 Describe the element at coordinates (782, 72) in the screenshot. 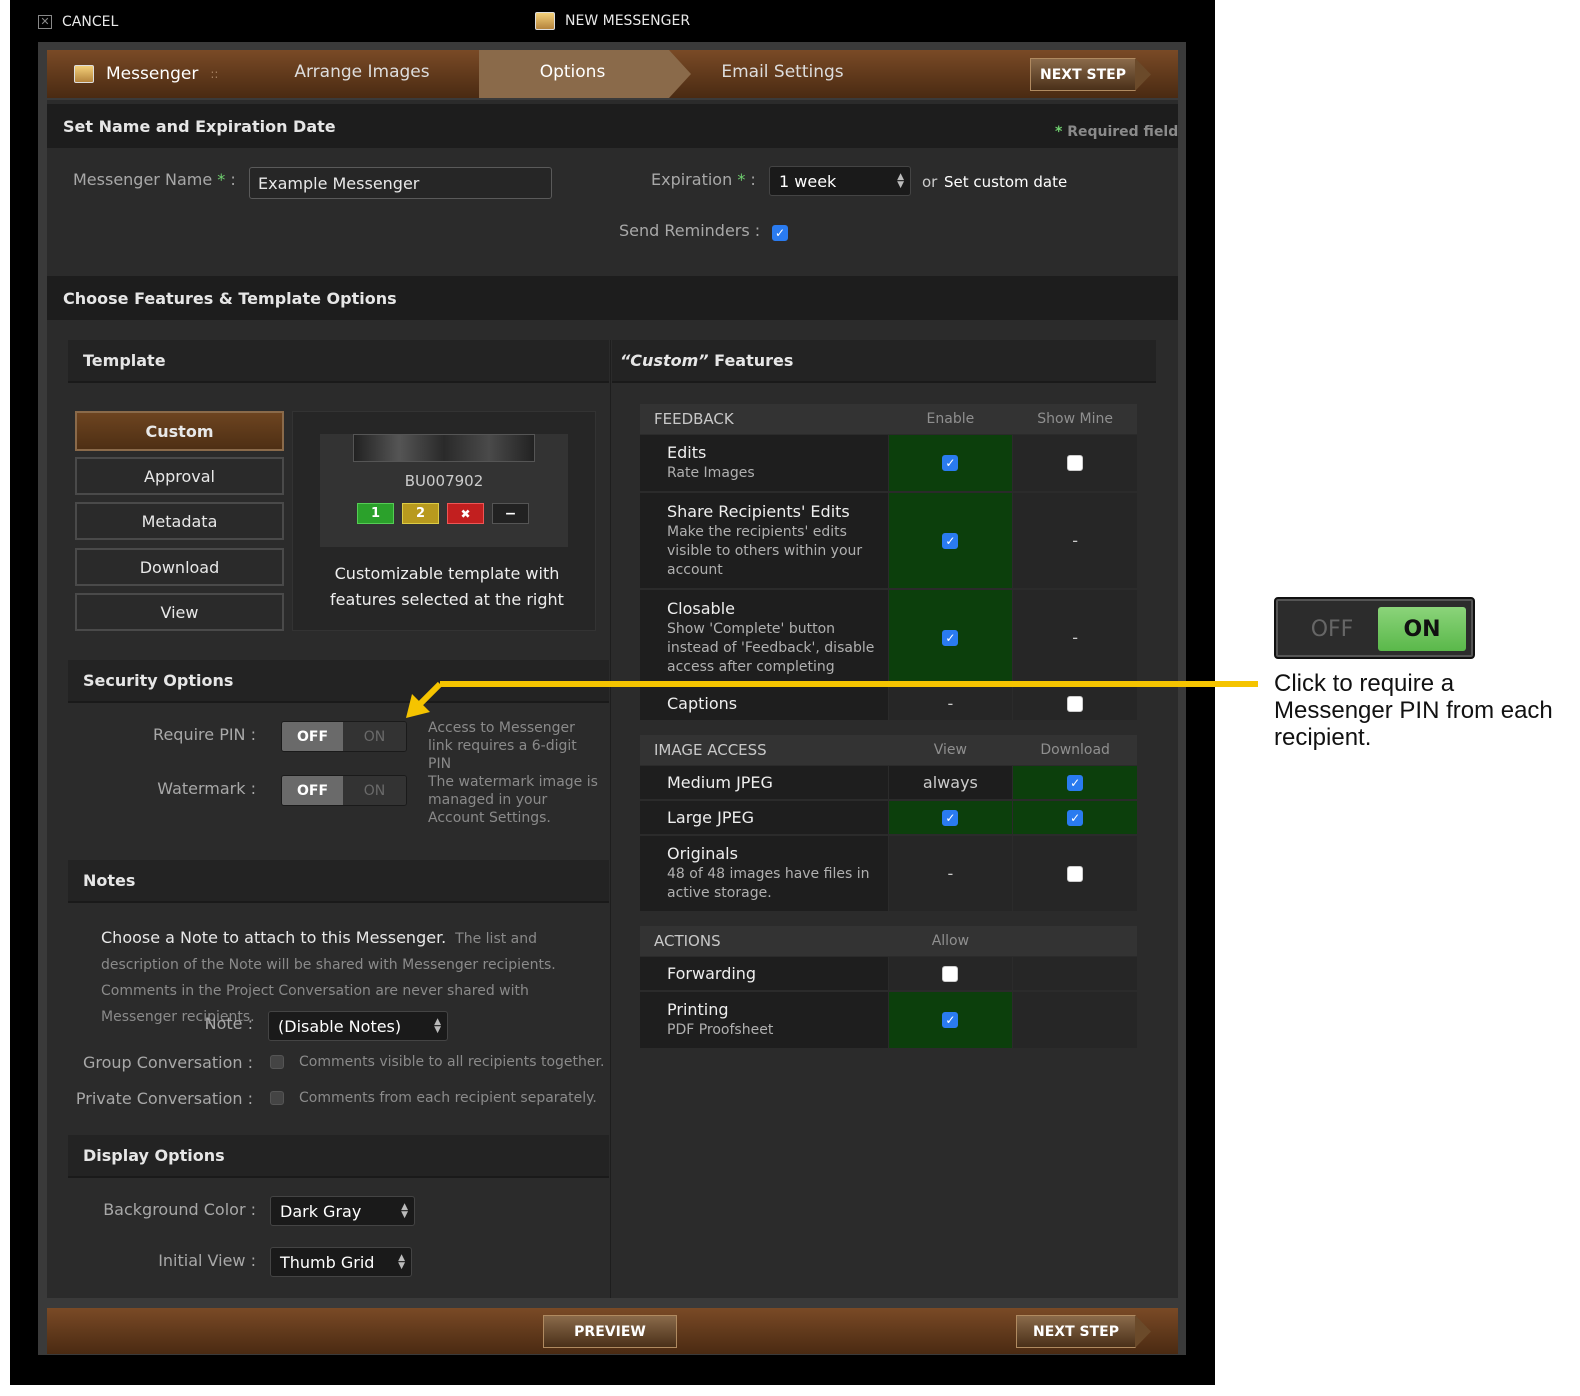

I see `tab-email-settings: Email Settings` at that location.